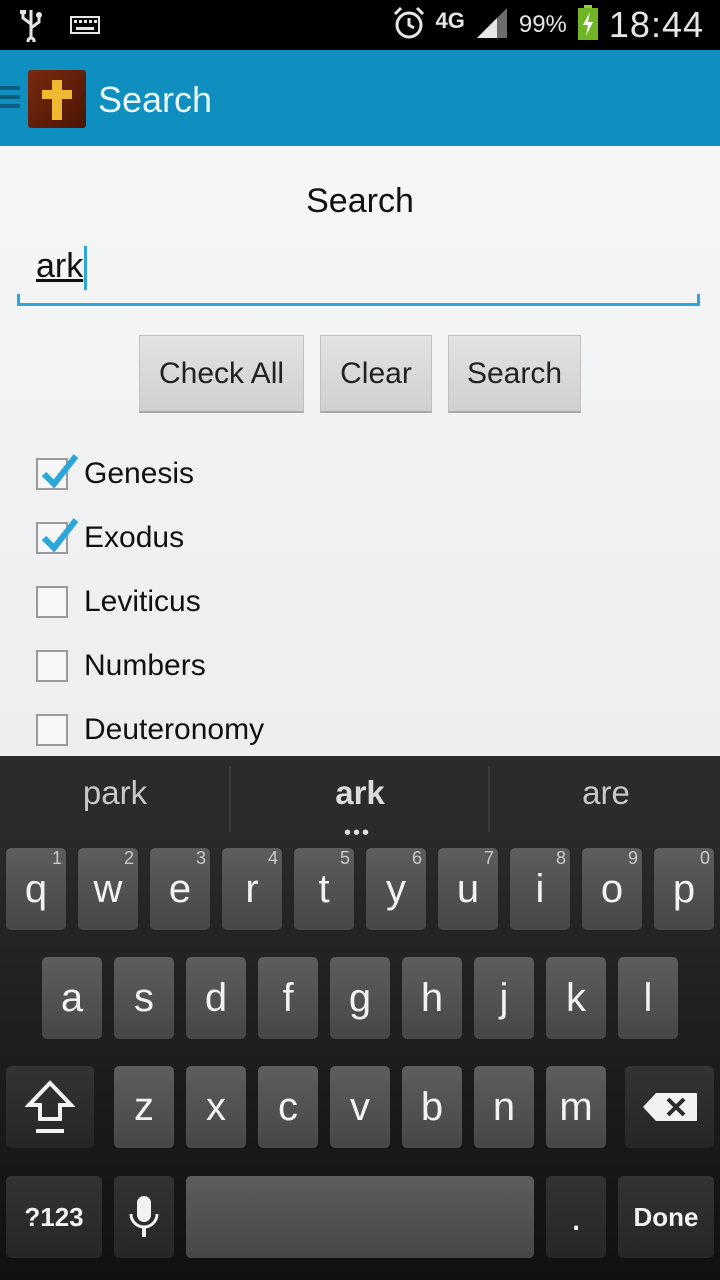 The width and height of the screenshot is (720, 1280). What do you see at coordinates (18, 300) in the screenshot?
I see `input-edge-left` at bounding box center [18, 300].